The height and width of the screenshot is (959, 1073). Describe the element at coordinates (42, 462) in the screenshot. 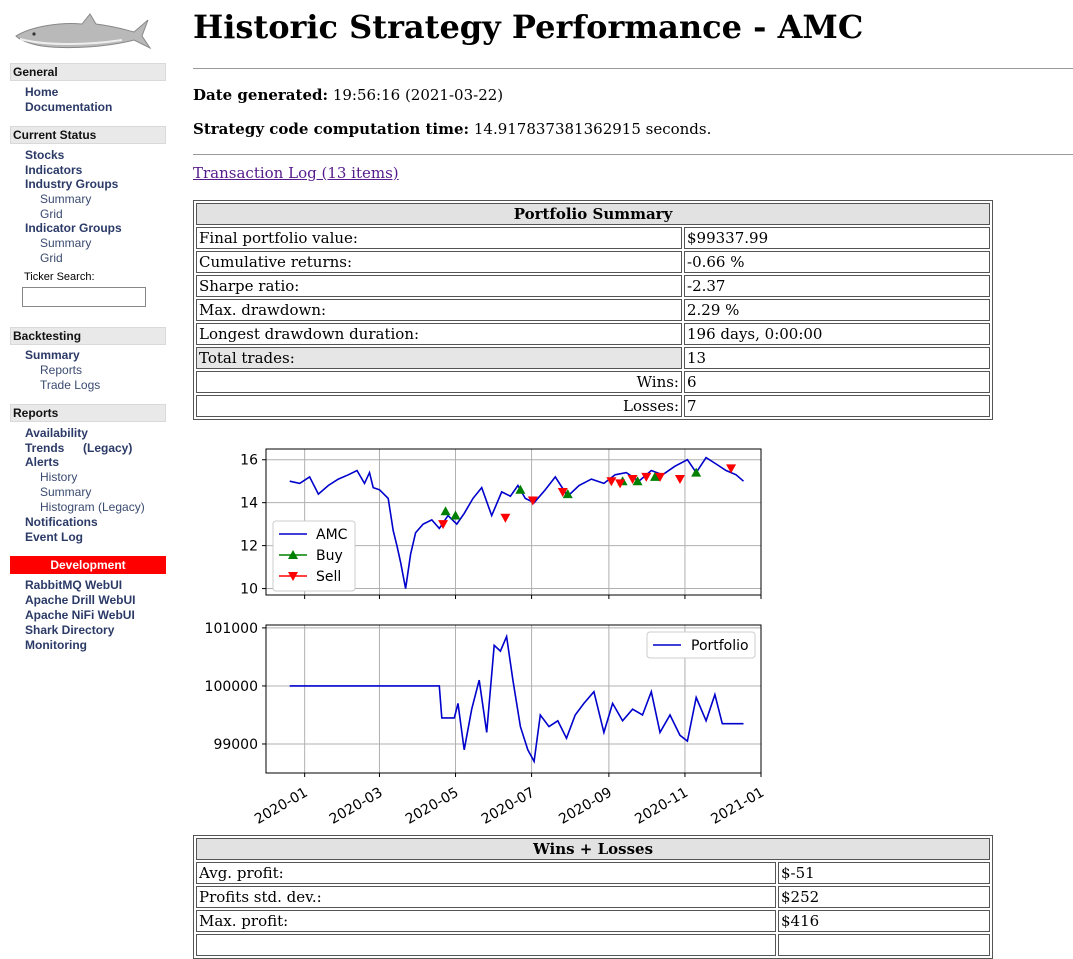

I see `nav-alerts: Alerts` at that location.